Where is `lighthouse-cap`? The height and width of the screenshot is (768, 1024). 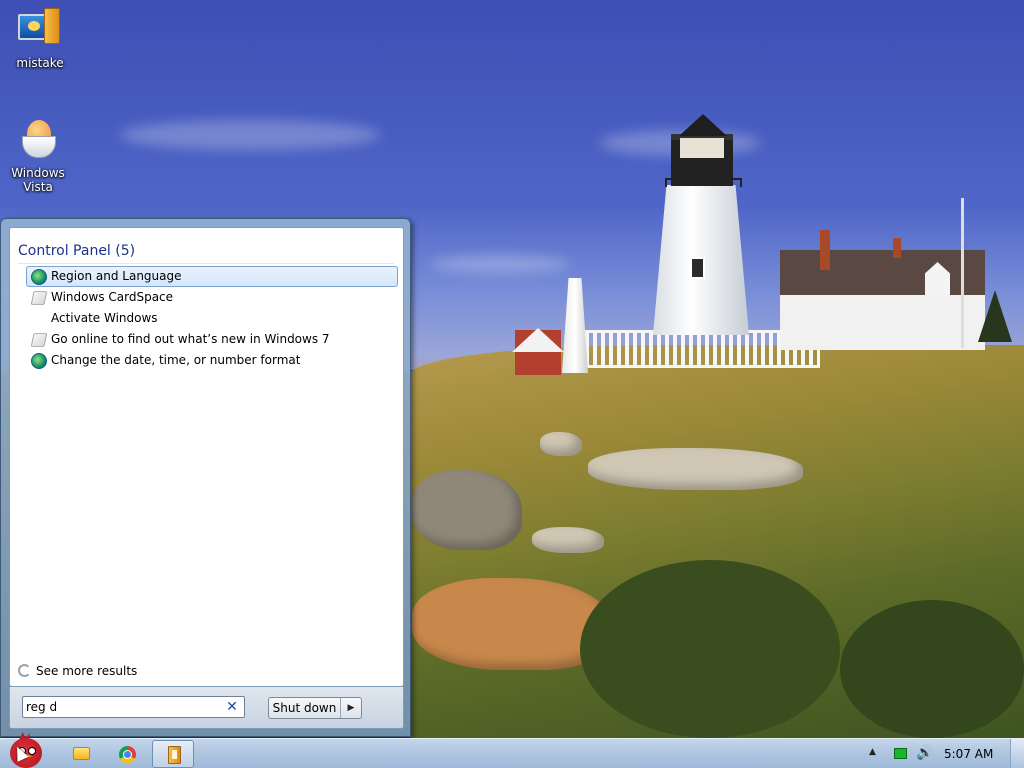 lighthouse-cap is located at coordinates (703, 125).